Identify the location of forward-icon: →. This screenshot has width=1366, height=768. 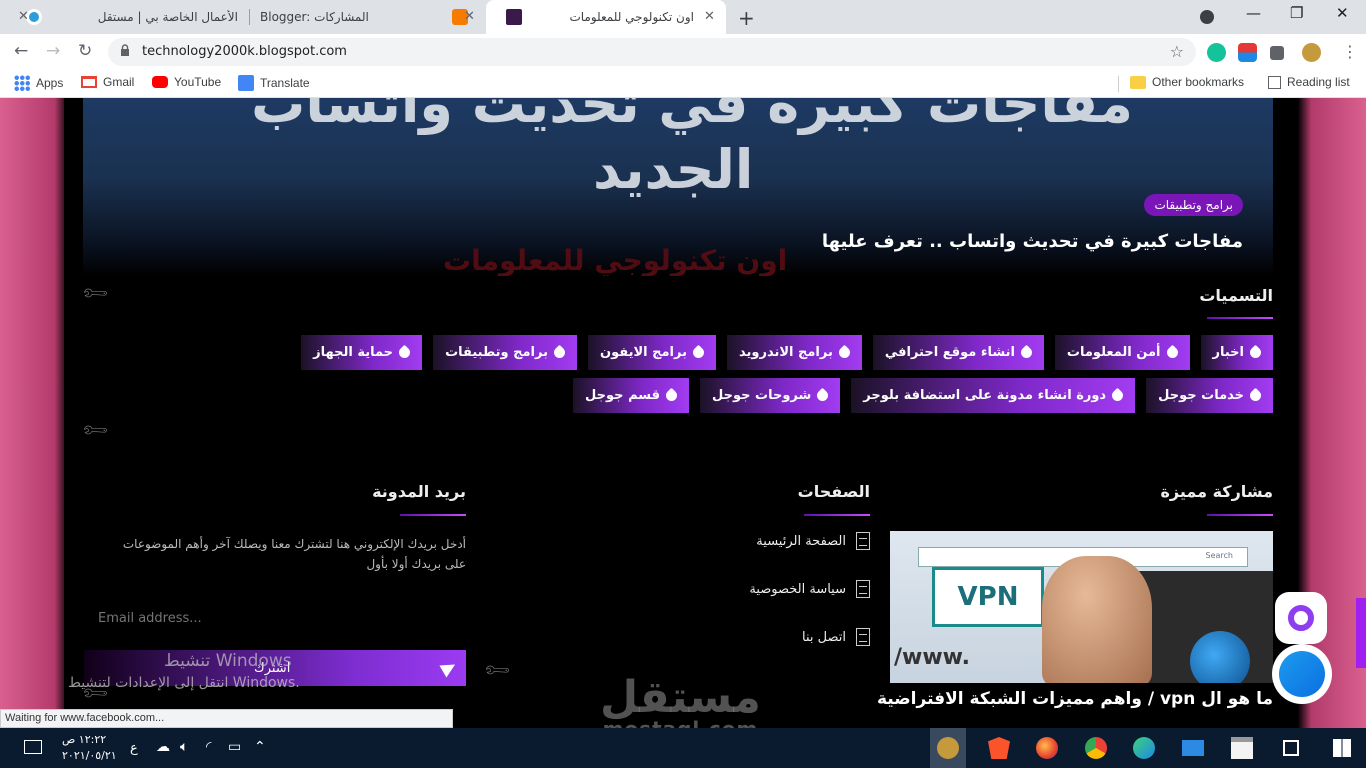
(53, 51).